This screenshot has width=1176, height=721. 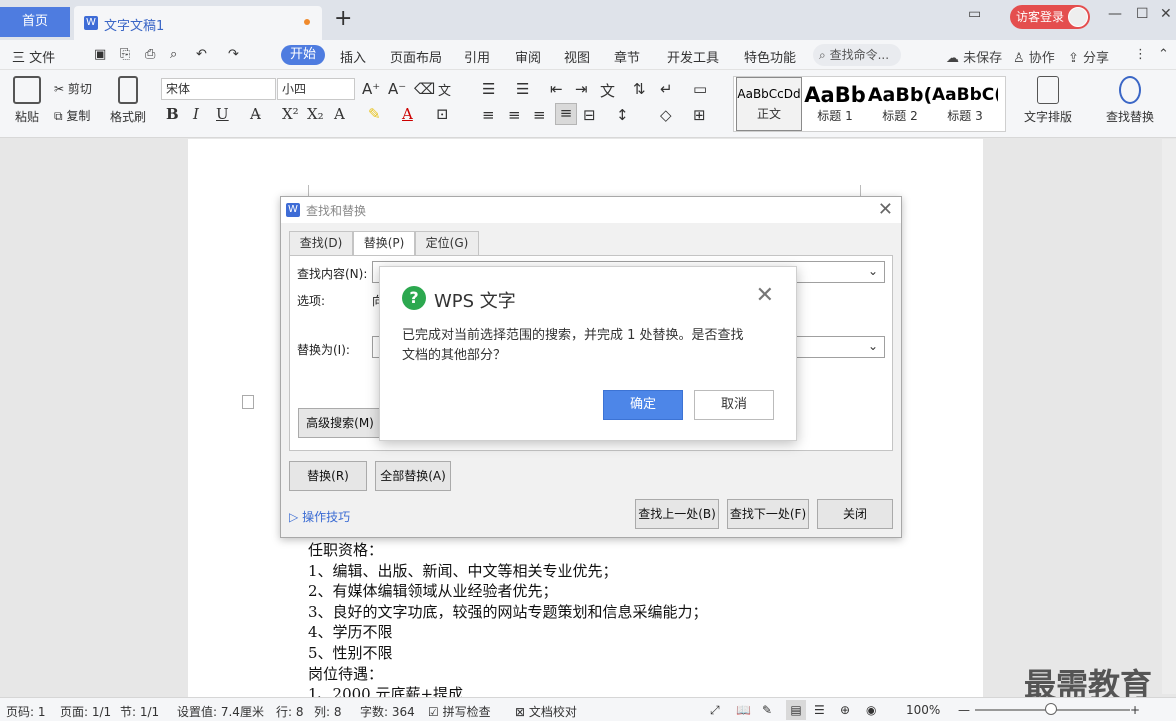 What do you see at coordinates (85, 711) in the screenshot?
I see `status-page: 页面: 1/1` at bounding box center [85, 711].